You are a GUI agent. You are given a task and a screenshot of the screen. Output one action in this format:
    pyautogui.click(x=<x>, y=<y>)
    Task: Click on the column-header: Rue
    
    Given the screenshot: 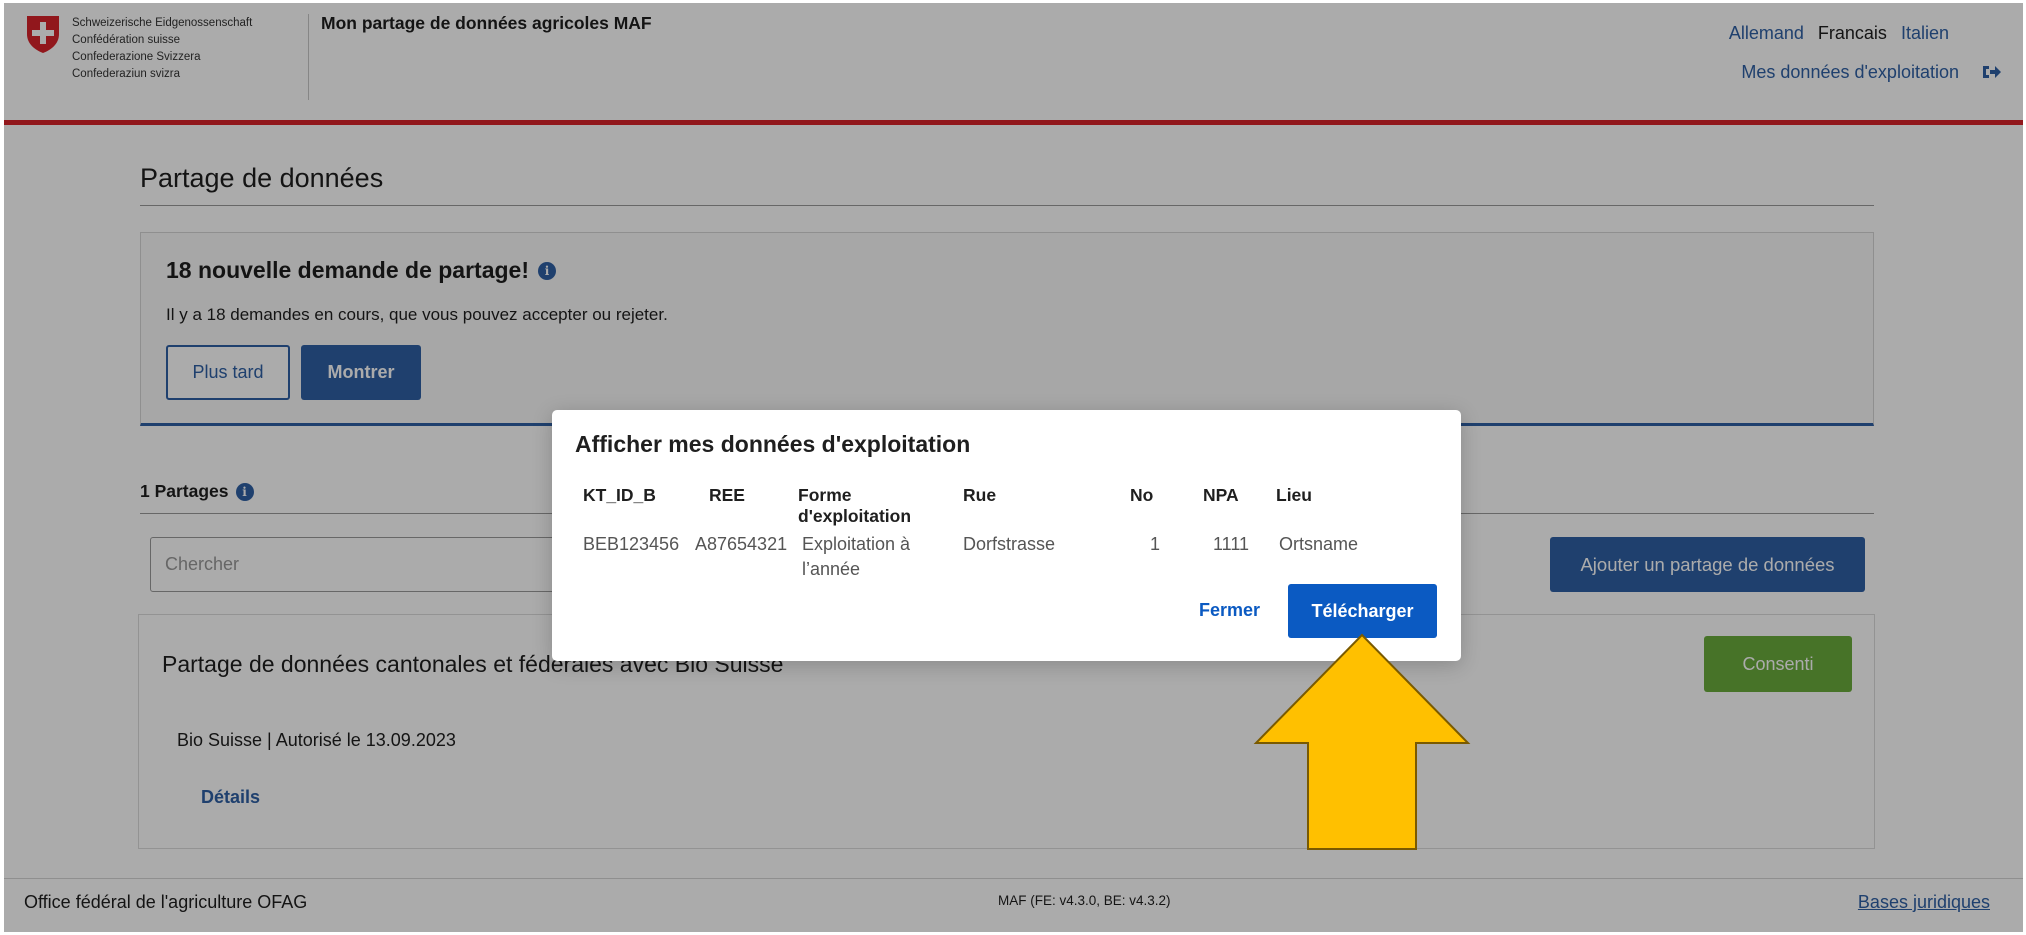 What is the action you would take?
    pyautogui.click(x=980, y=495)
    